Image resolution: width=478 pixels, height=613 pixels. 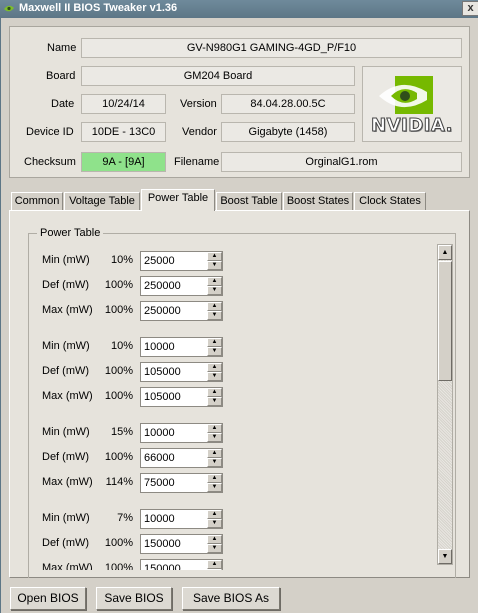 I want to click on power-table-row: Def (mW) 100% 250000 ▲ ▼, so click(x=233, y=286).